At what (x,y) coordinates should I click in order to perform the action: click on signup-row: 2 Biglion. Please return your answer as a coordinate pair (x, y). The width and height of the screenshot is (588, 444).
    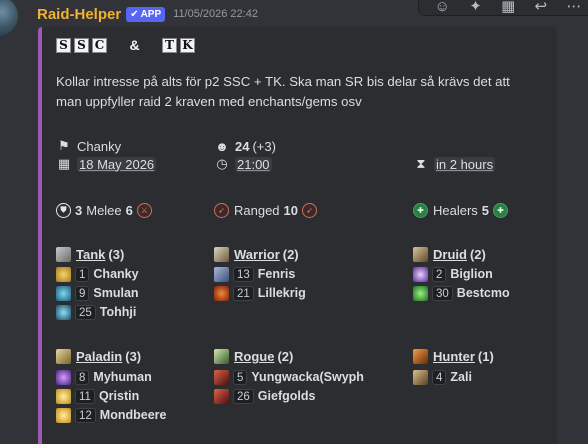
    Looking at the image, I should click on (453, 274).